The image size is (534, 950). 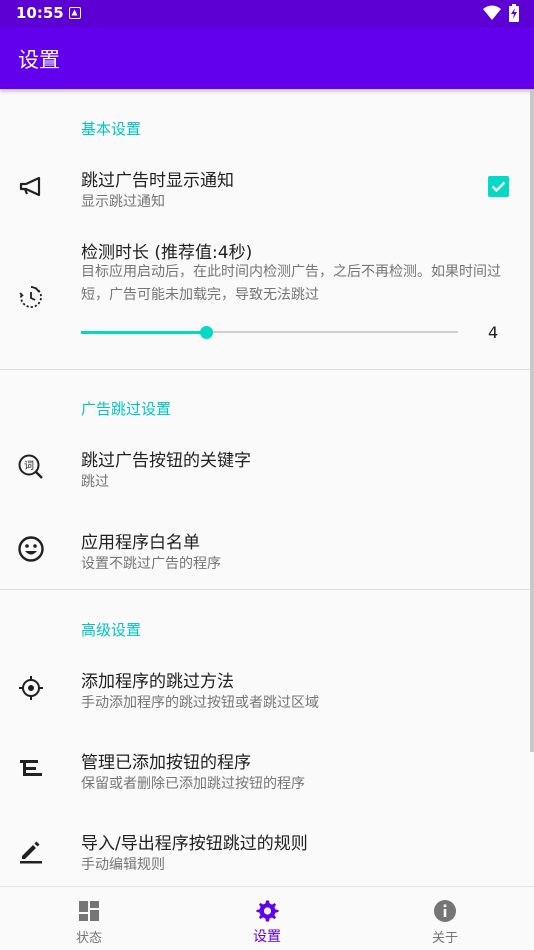 I want to click on section-header-skip: 广告跳过设置, so click(x=126, y=409).